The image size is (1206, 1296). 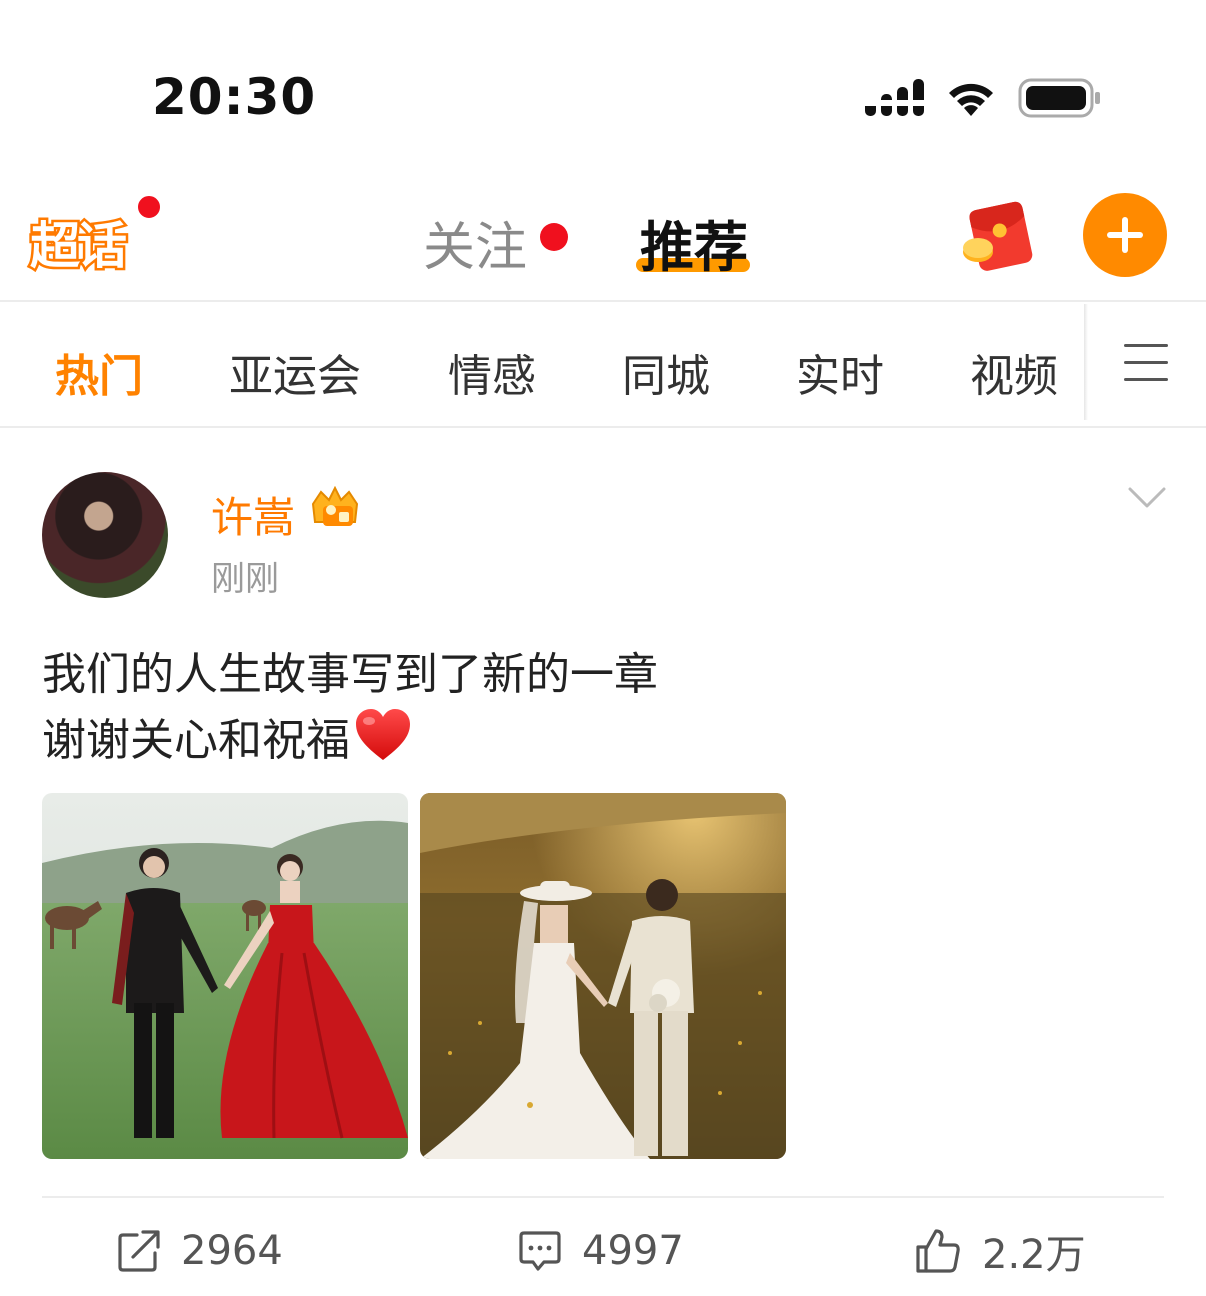 I want to click on tab-follow: 关注, so click(x=475, y=242).